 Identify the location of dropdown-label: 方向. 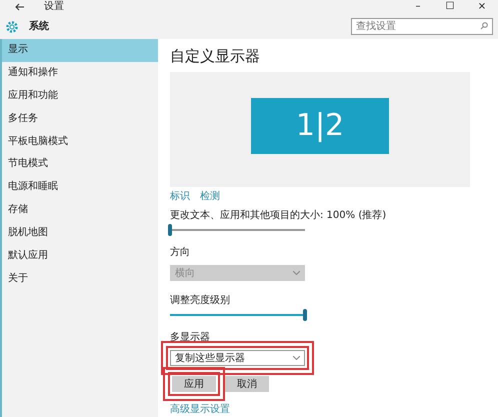
(180, 252).